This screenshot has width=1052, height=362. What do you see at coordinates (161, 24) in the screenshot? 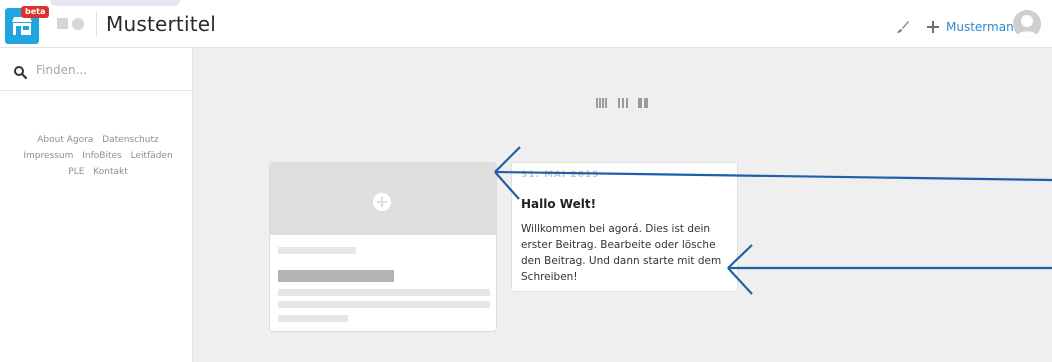
I see `page-title: Mustertitel` at bounding box center [161, 24].